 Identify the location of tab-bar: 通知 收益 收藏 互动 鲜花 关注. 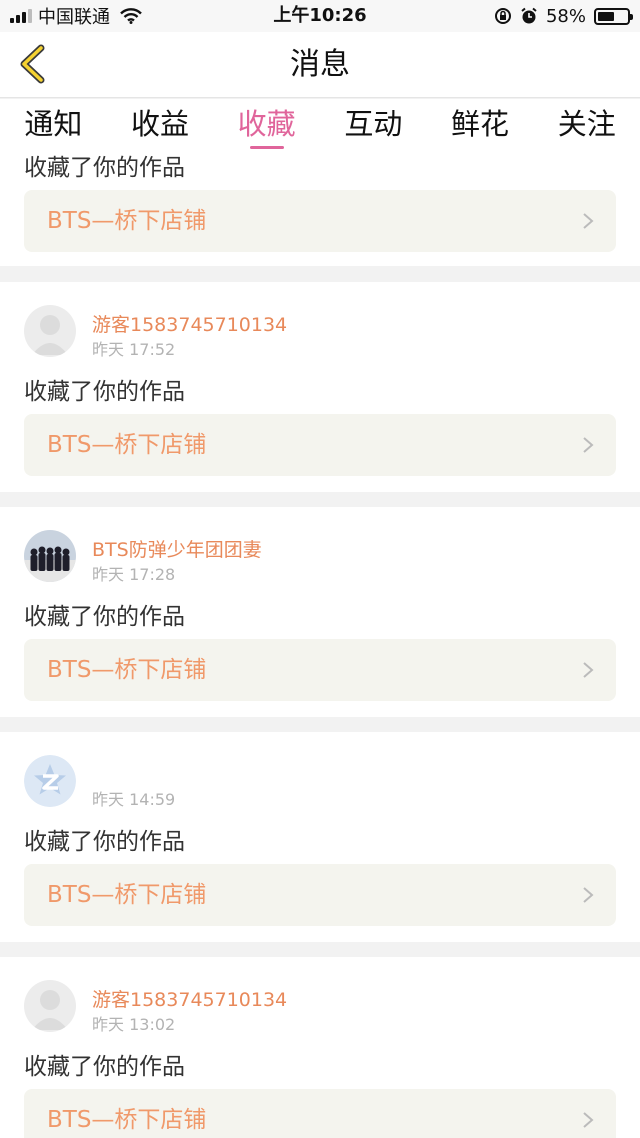
(320, 125).